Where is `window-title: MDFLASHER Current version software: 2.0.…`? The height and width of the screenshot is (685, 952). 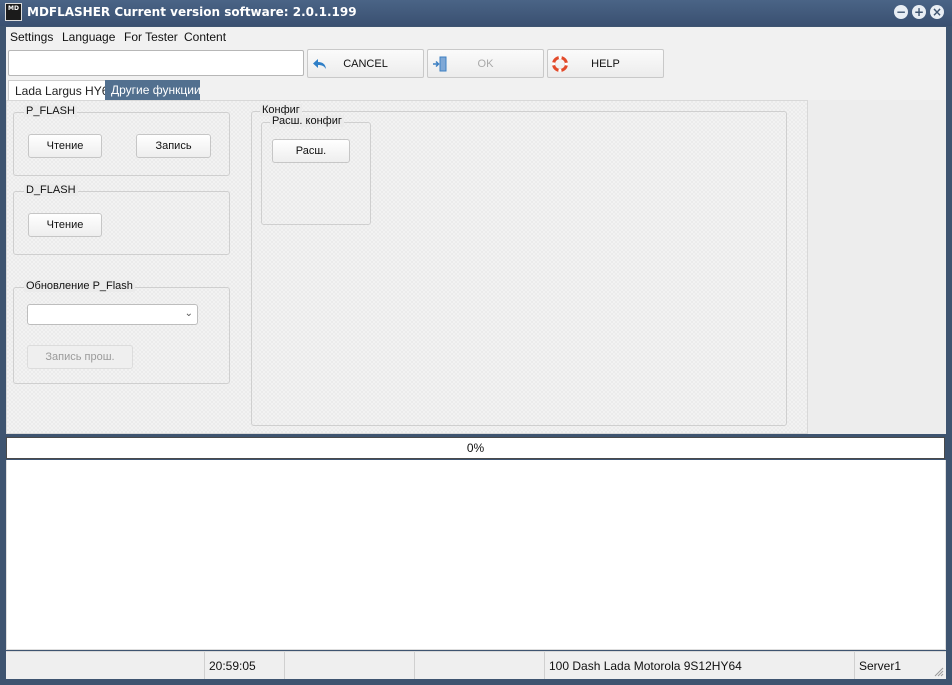
window-title: MDFLASHER Current version software: 2.0.… is located at coordinates (192, 12).